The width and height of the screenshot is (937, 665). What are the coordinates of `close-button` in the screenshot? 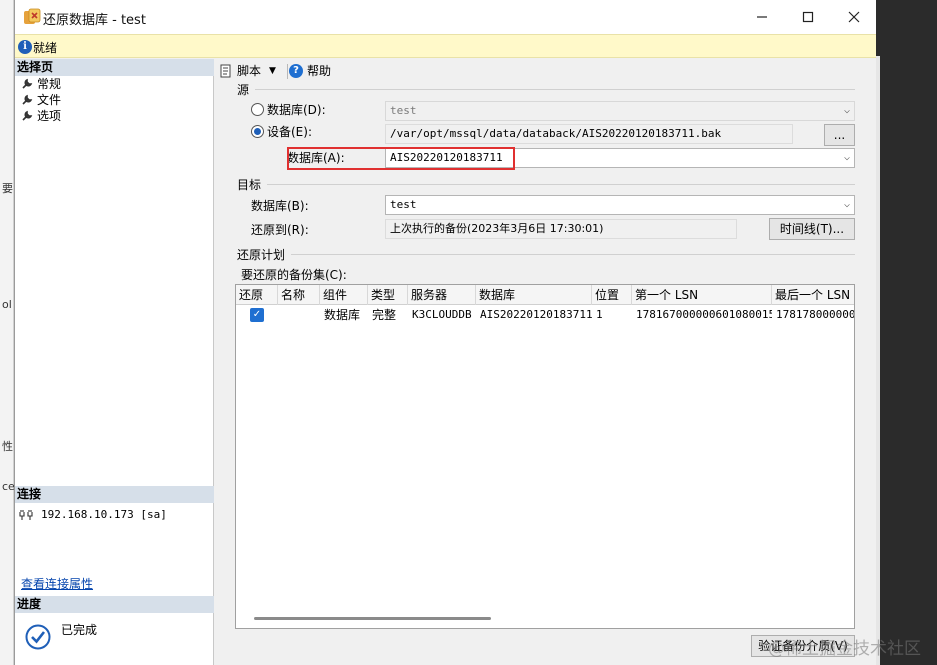 It's located at (853, 17).